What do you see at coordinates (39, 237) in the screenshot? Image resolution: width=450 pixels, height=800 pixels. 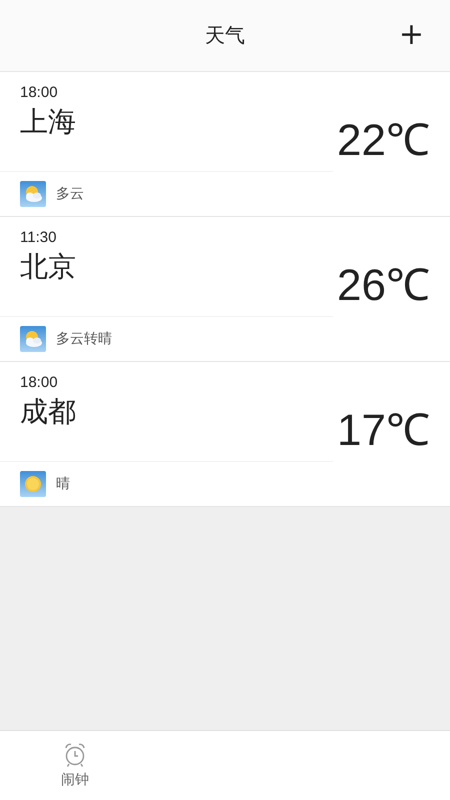 I see `local-time: 11:30` at bounding box center [39, 237].